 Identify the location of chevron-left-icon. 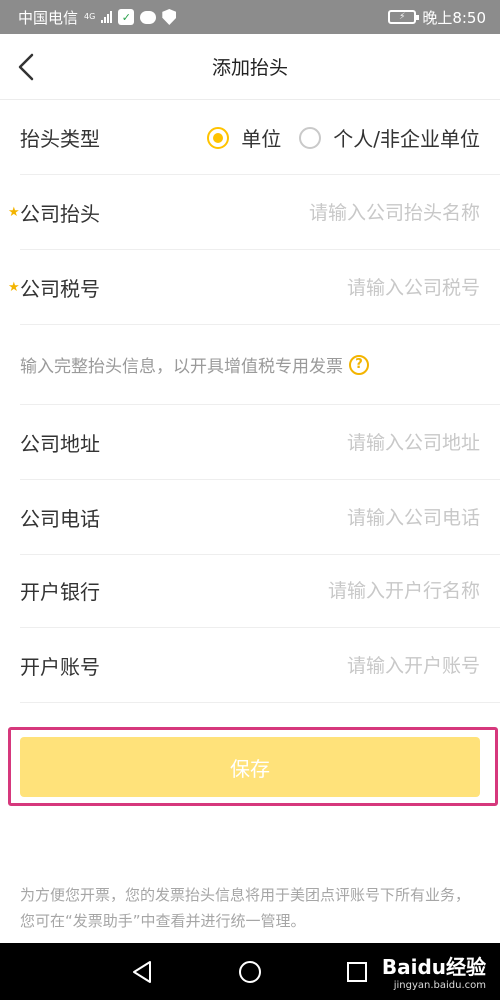
(26, 67).